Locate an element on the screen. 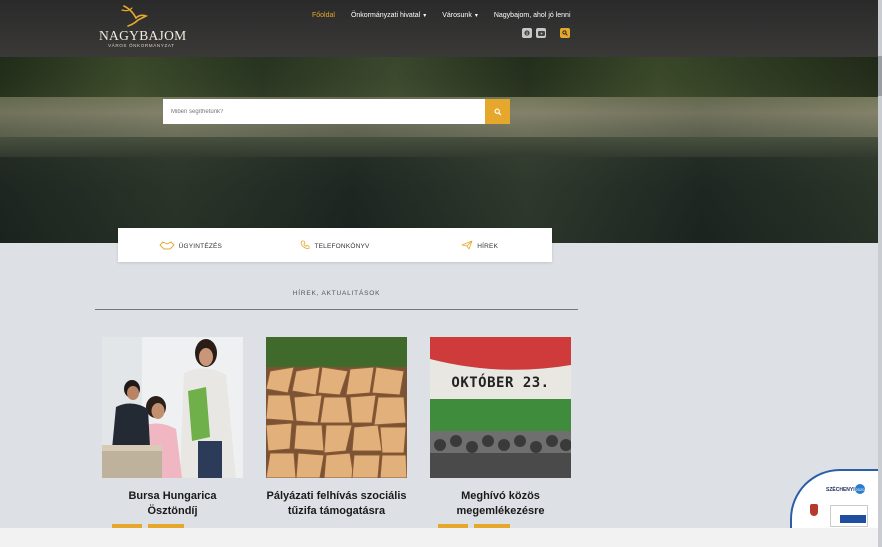  social-links is located at coordinates (546, 33).